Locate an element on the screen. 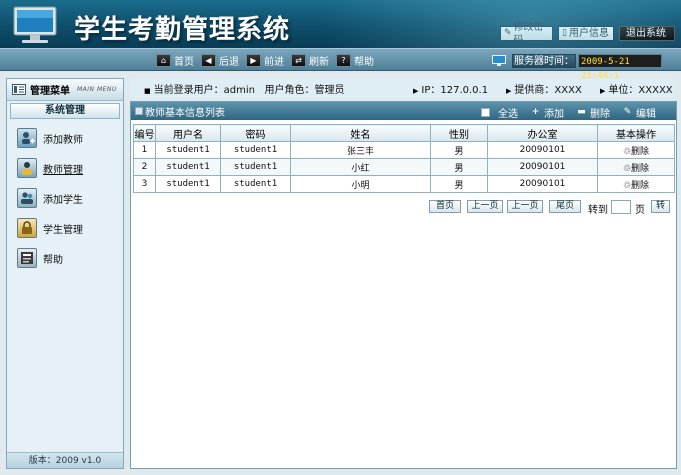  server-time-value: 2009-5-21 21:44:1 is located at coordinates (620, 67).